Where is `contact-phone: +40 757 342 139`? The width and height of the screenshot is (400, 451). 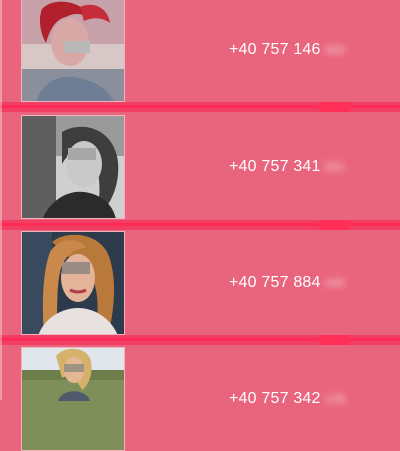 contact-phone: +40 757 342 139 is located at coordinates (287, 399).